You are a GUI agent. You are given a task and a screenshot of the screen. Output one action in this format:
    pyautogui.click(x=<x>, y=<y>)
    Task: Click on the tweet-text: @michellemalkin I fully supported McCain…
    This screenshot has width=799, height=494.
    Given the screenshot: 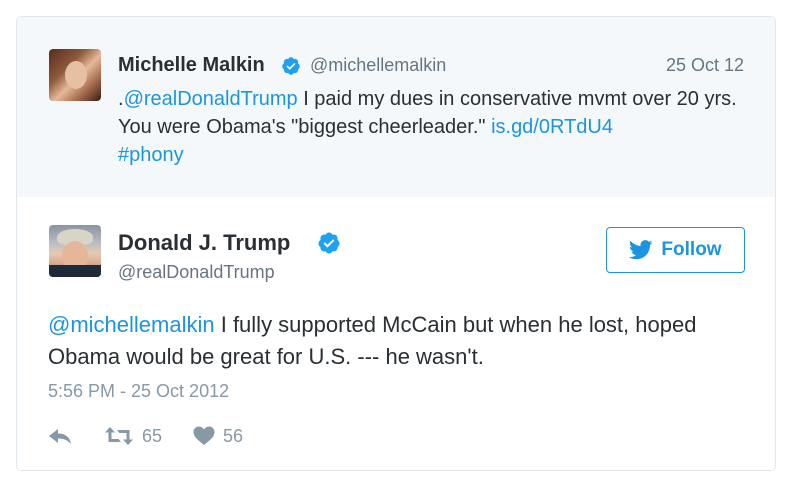 What is the action you would take?
    pyautogui.click(x=398, y=341)
    